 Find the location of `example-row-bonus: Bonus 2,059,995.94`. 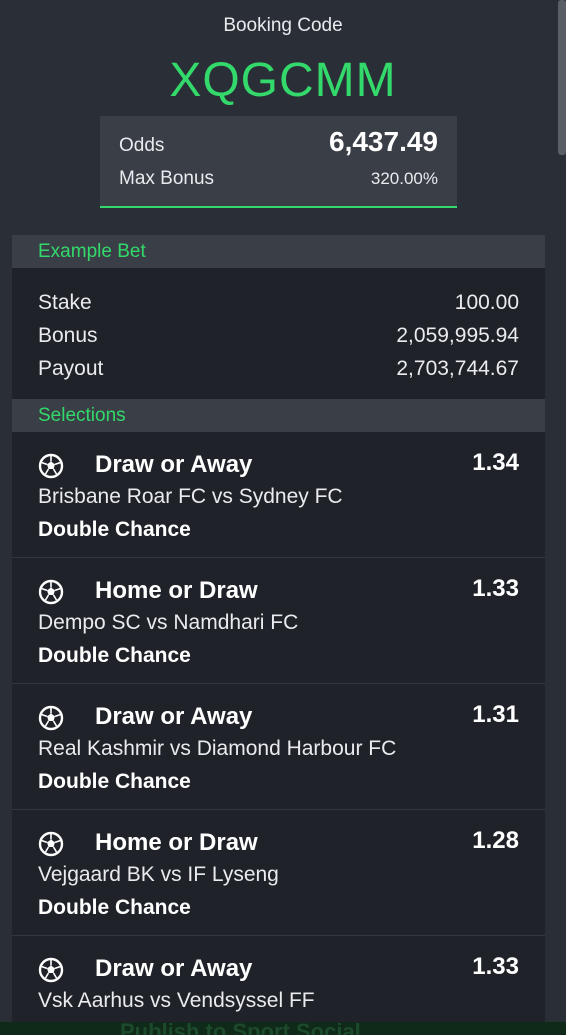

example-row-bonus: Bonus 2,059,995.94 is located at coordinates (278, 335).